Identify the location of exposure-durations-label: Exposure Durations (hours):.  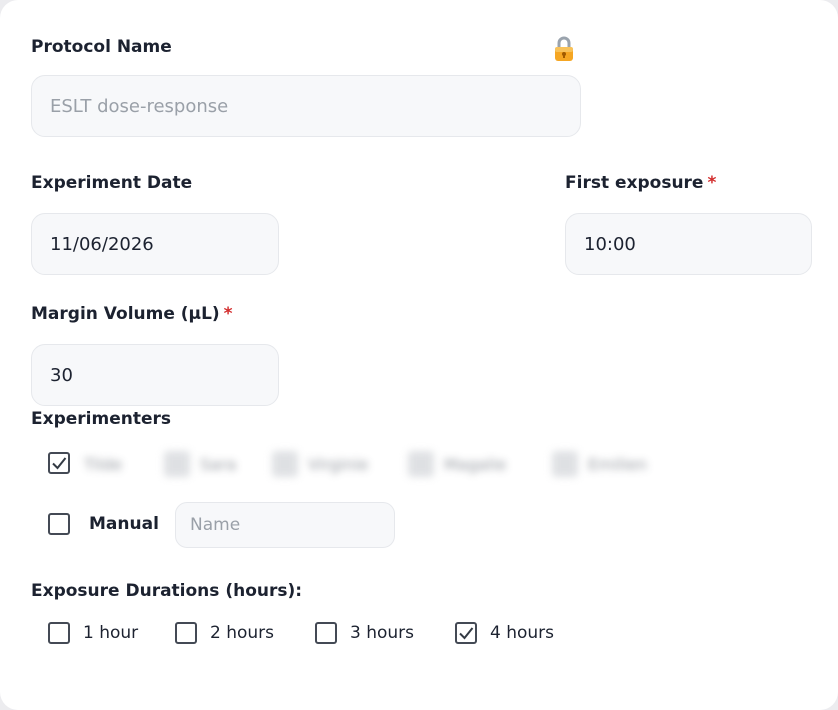
(167, 591).